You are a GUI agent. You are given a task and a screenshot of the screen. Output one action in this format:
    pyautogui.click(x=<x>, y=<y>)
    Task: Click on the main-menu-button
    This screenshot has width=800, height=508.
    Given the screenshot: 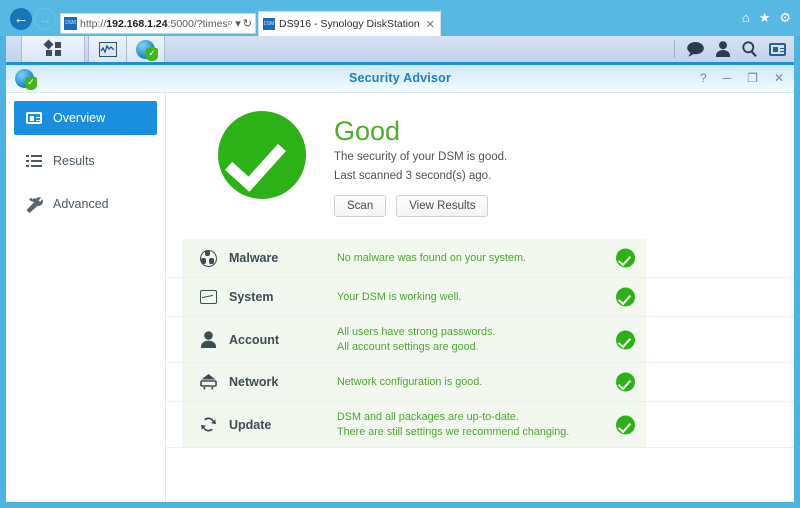 What is the action you would take?
    pyautogui.click(x=53, y=49)
    